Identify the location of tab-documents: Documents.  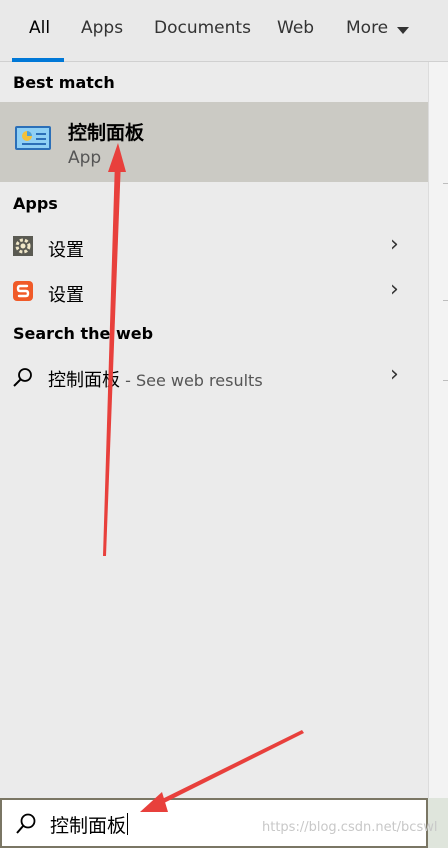
(202, 28).